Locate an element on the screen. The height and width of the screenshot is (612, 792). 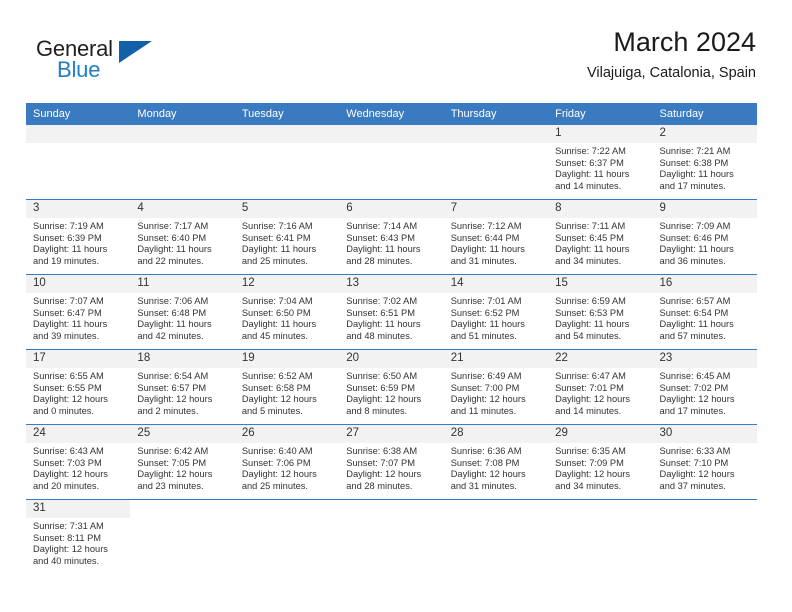
day-number: 11 is located at coordinates (182, 284).